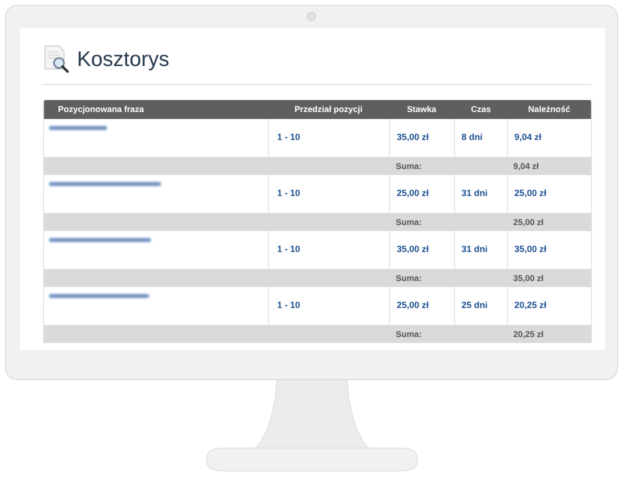 This screenshot has height=484, width=623. What do you see at coordinates (311, 16) in the screenshot?
I see `camera-icon` at bounding box center [311, 16].